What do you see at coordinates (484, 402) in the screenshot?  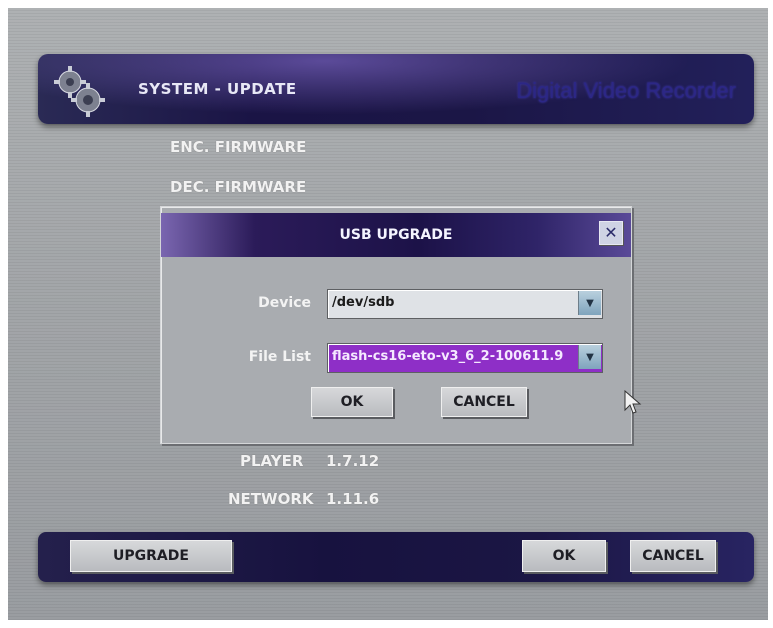 I see `dialog-cancel-button: CANCEL` at bounding box center [484, 402].